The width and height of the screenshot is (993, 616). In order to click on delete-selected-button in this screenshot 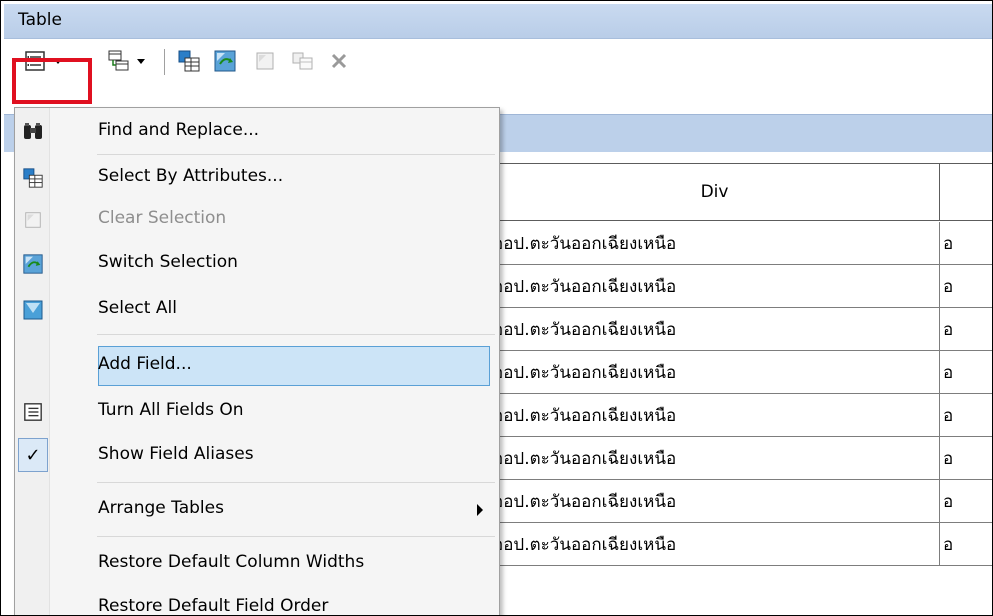, I will do `click(339, 61)`.